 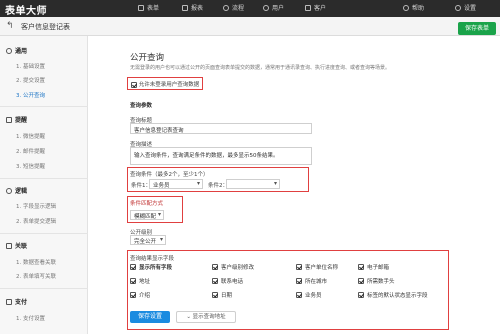 What do you see at coordinates (406, 7) in the screenshot?
I see `help-icon` at bounding box center [406, 7].